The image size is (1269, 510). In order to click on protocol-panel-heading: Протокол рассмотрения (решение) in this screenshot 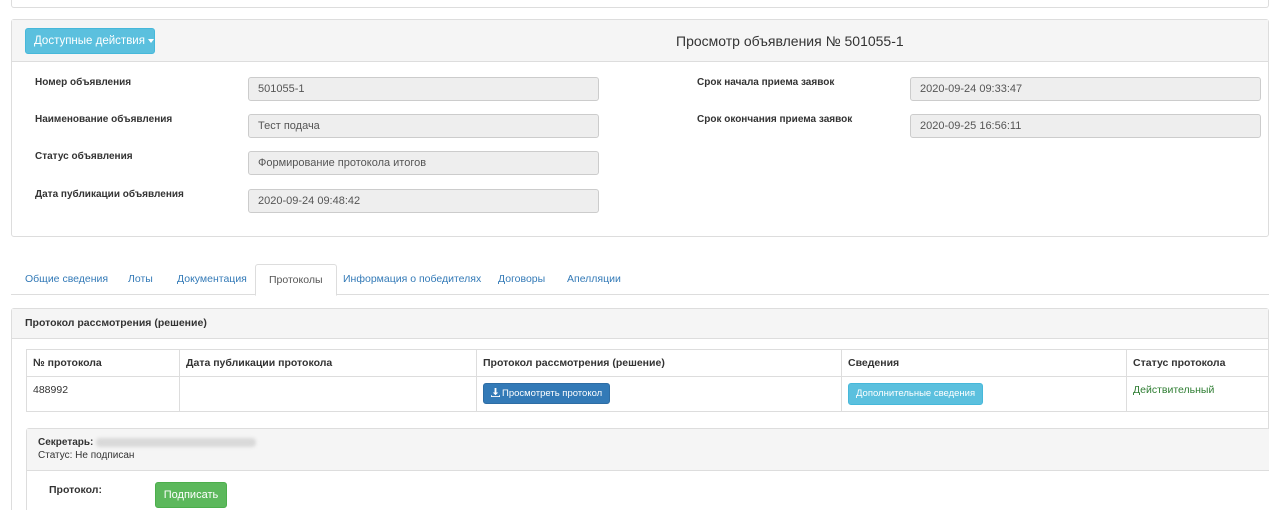, I will do `click(640, 324)`.